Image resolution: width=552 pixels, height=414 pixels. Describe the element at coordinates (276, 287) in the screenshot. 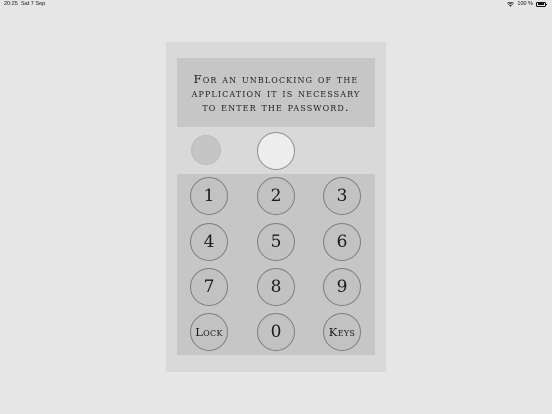

I see `key-8: 8` at that location.